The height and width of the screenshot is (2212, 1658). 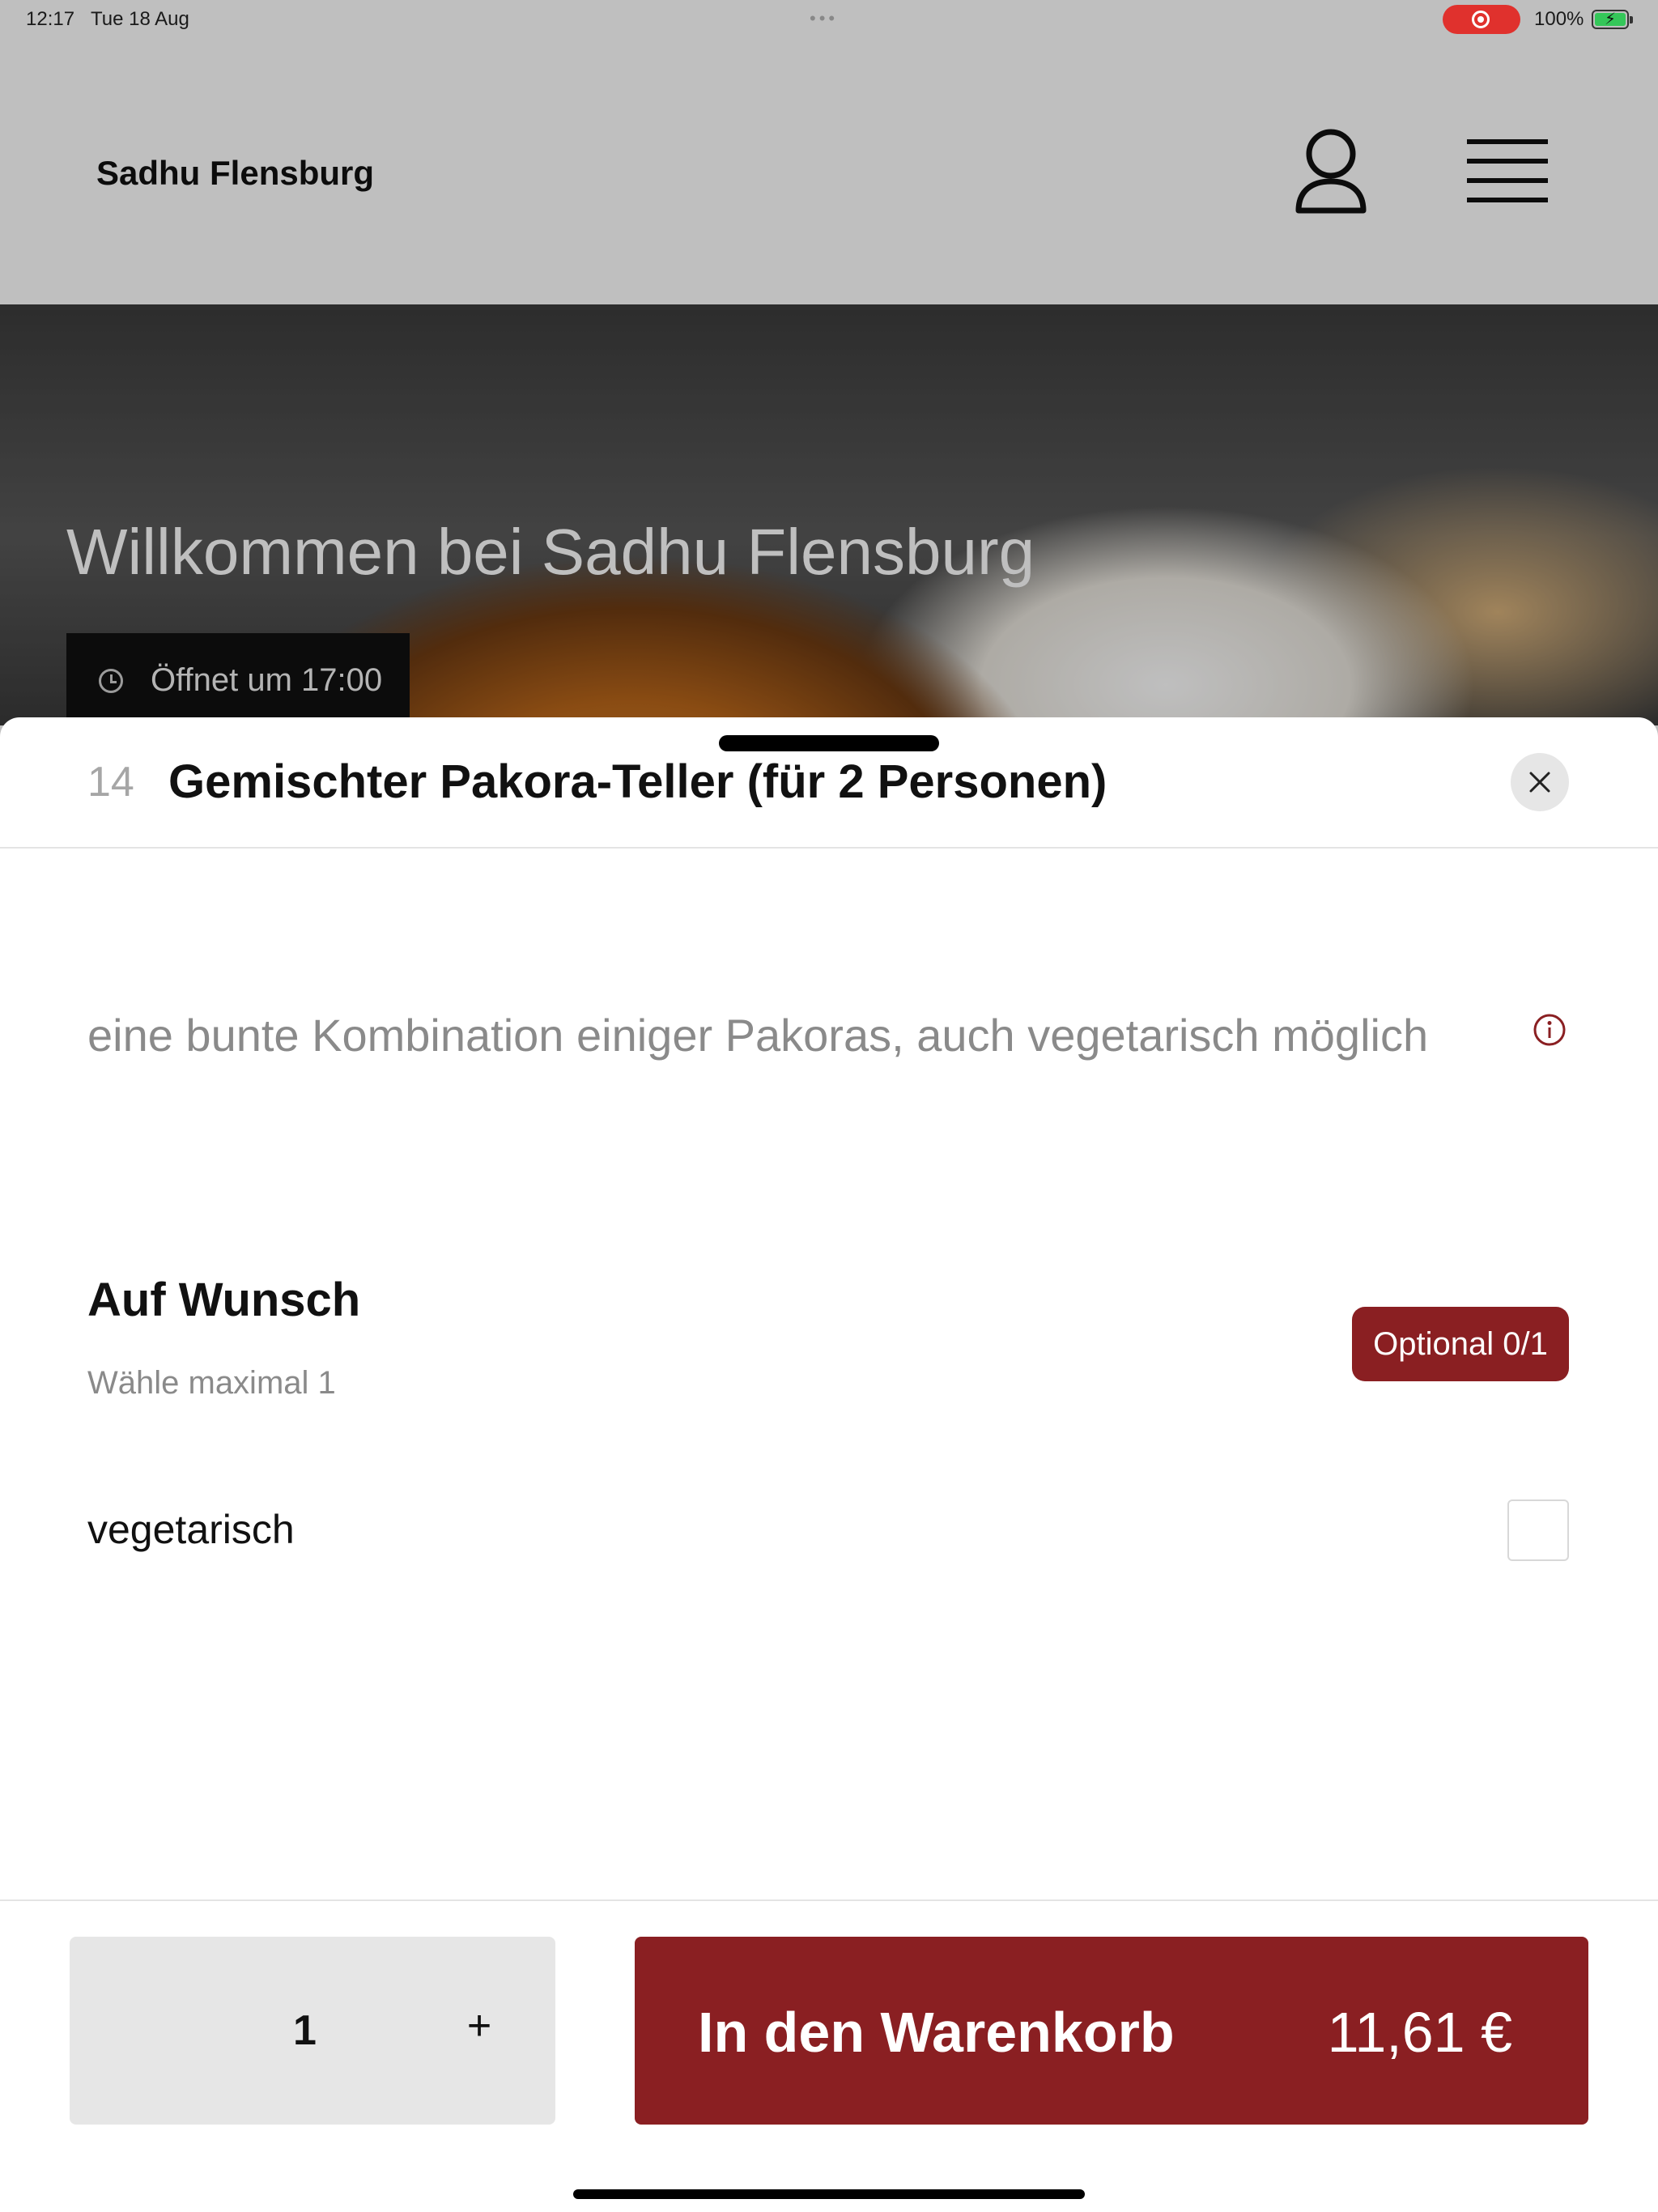 What do you see at coordinates (829, 848) in the screenshot?
I see `header-divider` at bounding box center [829, 848].